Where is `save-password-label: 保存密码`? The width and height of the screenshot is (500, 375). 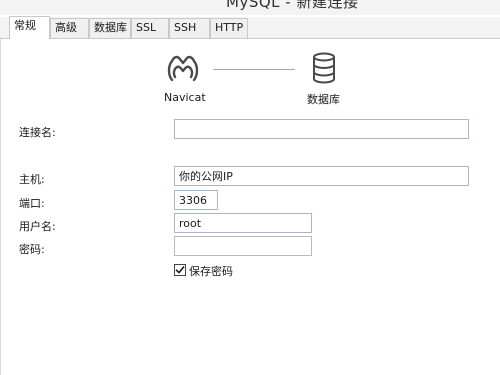
save-password-label: 保存密码 is located at coordinates (211, 271).